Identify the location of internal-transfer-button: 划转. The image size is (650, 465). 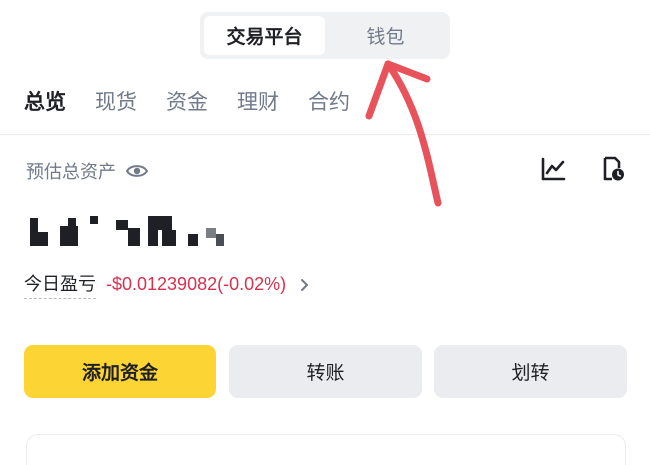
(530, 371).